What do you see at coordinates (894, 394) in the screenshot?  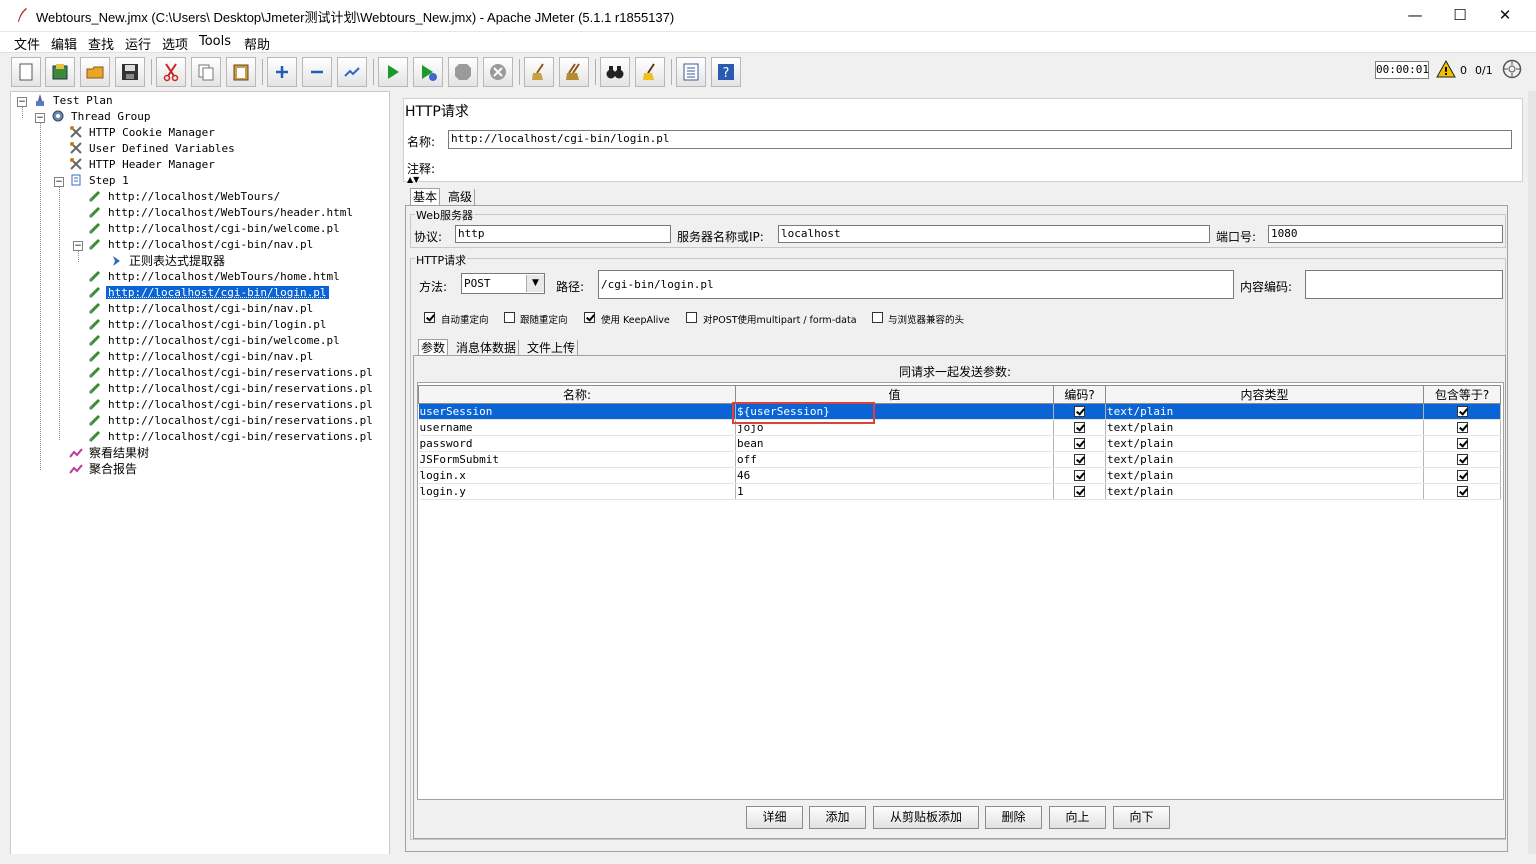 I see `column-header-value: 值` at bounding box center [894, 394].